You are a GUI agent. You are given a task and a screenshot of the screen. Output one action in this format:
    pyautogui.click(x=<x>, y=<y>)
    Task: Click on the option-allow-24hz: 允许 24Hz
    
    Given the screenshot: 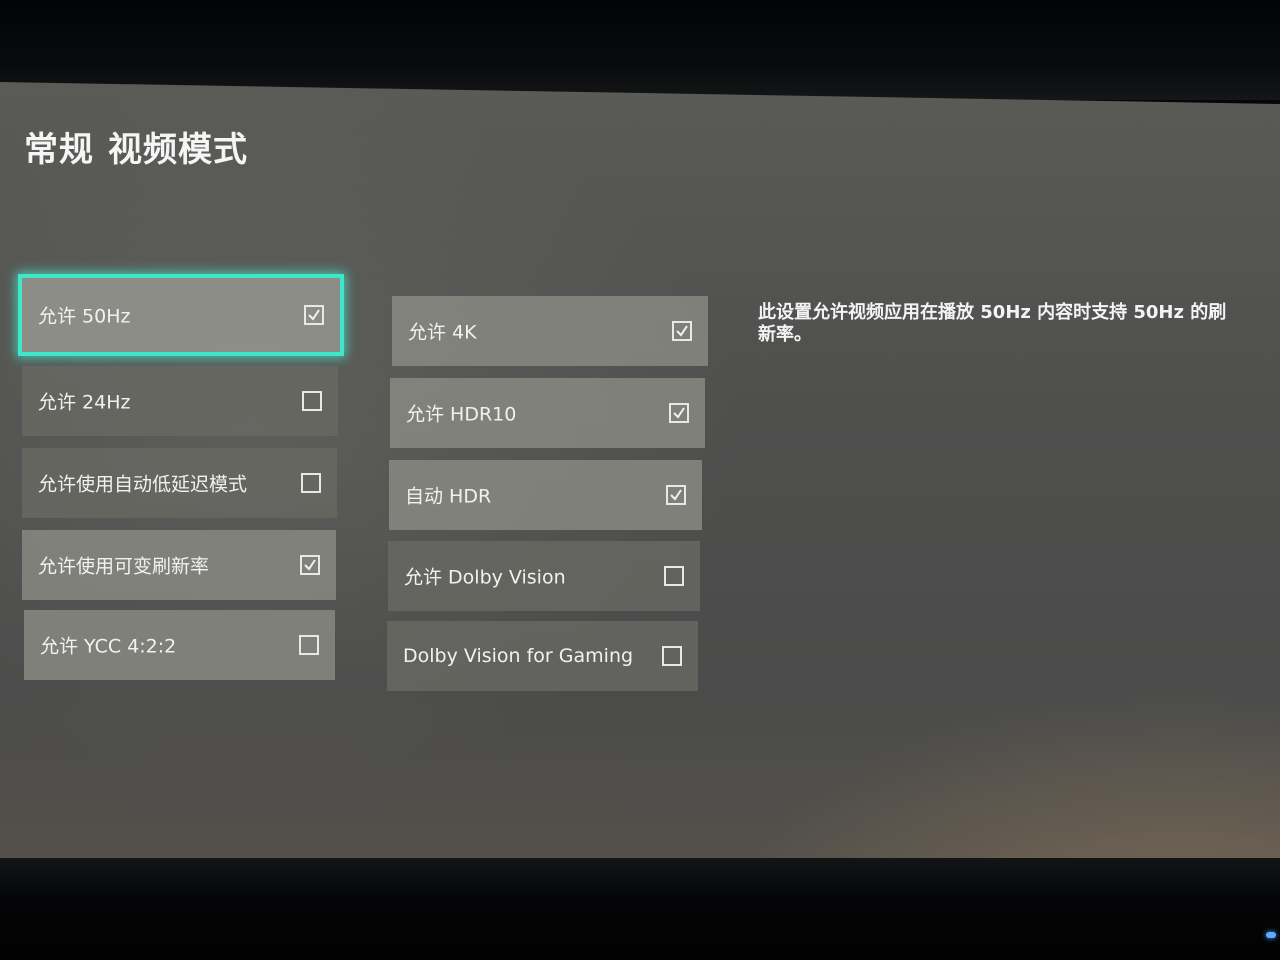 What is the action you would take?
    pyautogui.click(x=180, y=401)
    